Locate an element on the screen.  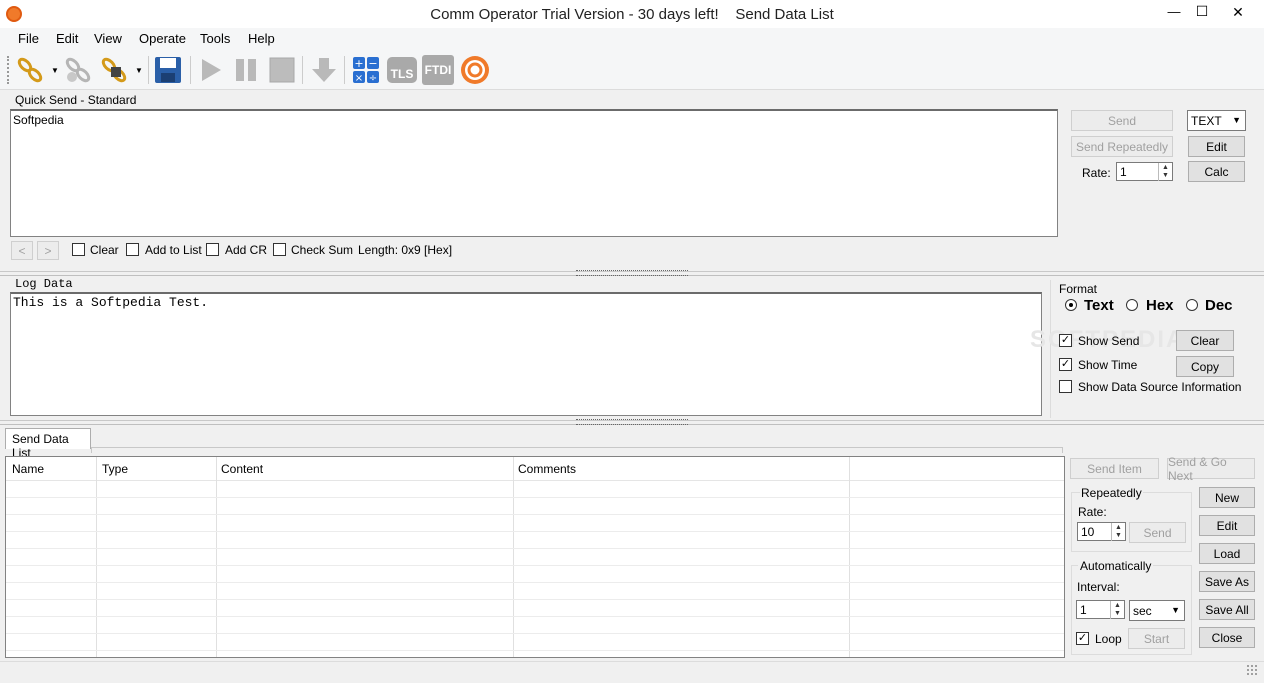
check-sum-label: Check Sum is located at coordinates (322, 250).